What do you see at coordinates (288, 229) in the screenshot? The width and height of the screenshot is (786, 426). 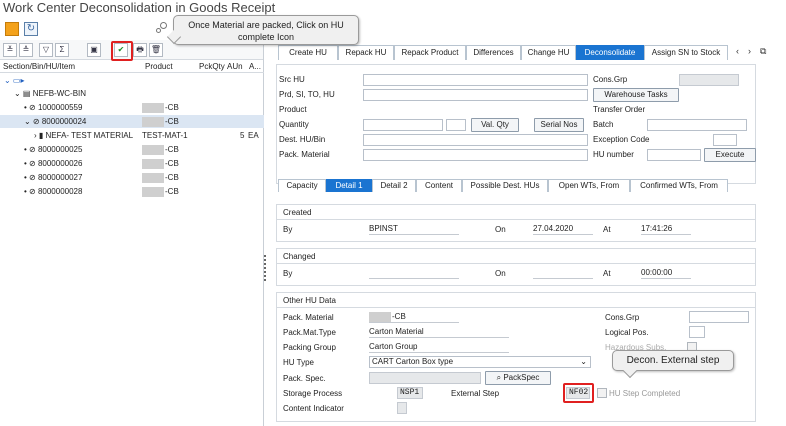 I see `created-by-label: By` at bounding box center [288, 229].